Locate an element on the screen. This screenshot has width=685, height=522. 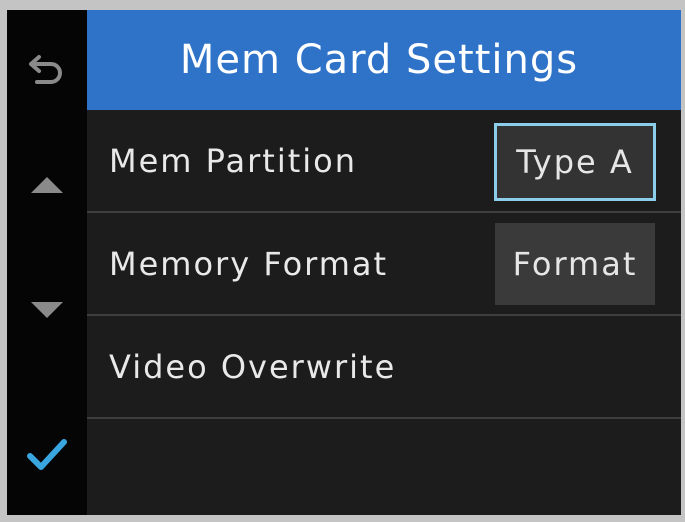
page-title: Mem Card Settings is located at coordinates (379, 60).